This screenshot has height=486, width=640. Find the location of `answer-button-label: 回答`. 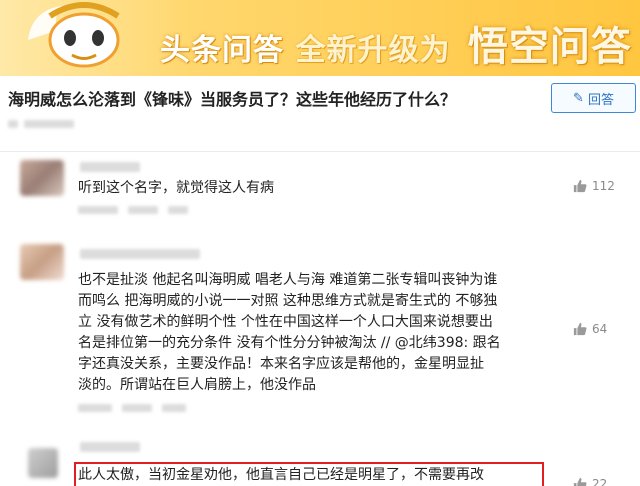

answer-button-label: 回答 is located at coordinates (600, 100).